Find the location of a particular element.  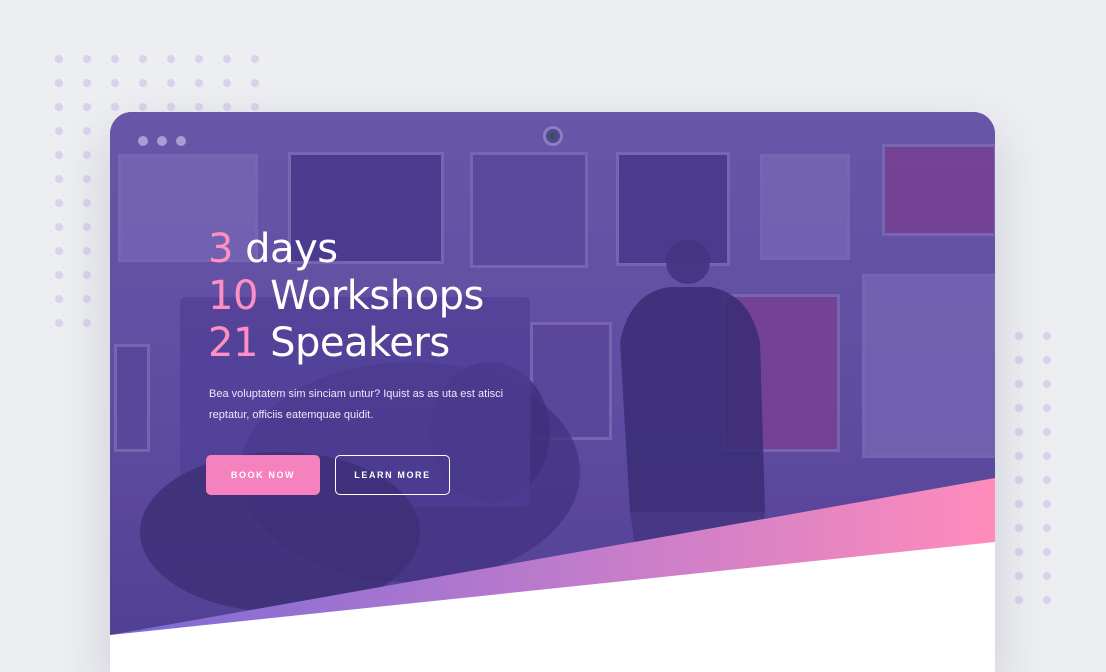

stat-speakers: 21 Speakers is located at coordinates (329, 343).